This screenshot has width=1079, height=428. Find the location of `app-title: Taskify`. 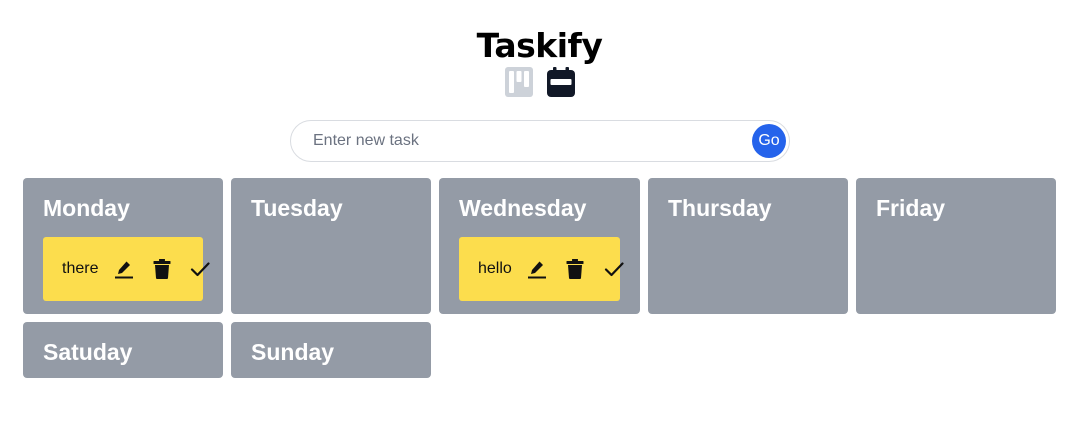

app-title: Taskify is located at coordinates (539, 45).